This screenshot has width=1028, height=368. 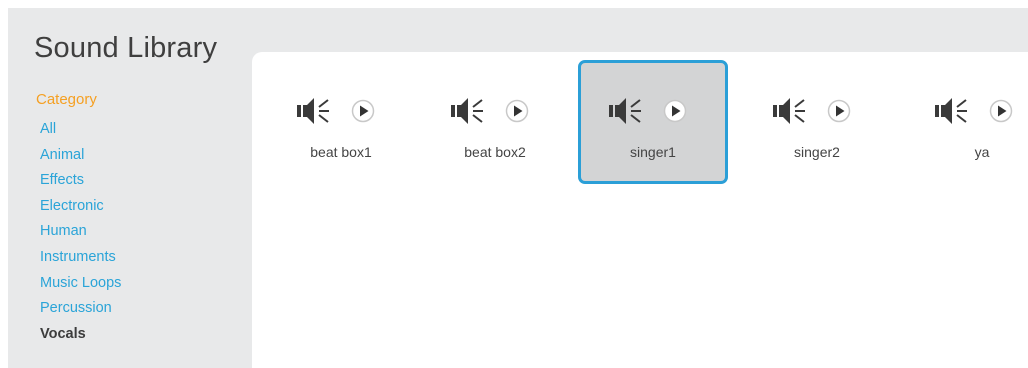 I want to click on page-title: Sound Library, so click(x=126, y=48).